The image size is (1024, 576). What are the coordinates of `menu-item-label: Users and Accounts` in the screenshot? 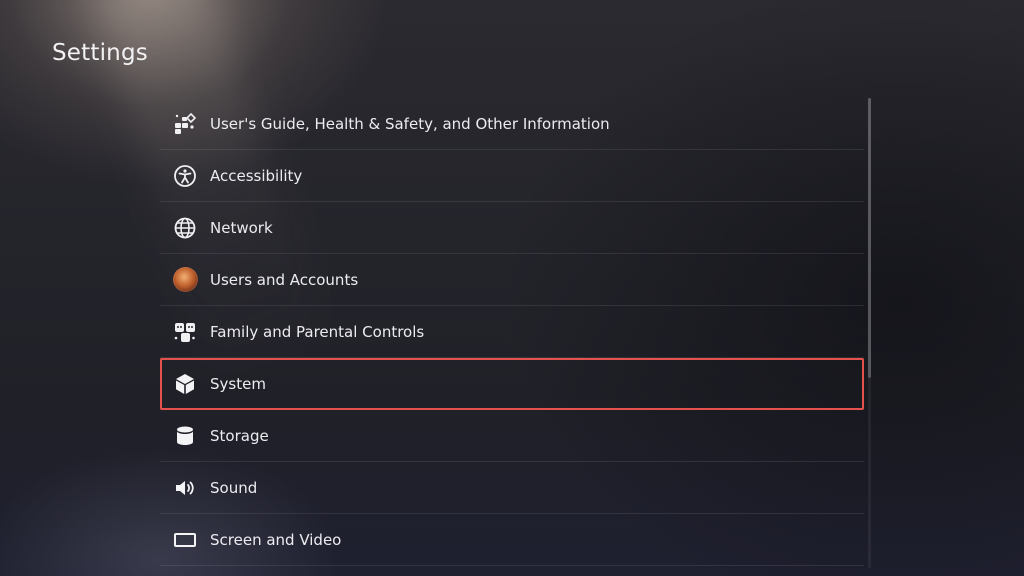 It's located at (284, 279).